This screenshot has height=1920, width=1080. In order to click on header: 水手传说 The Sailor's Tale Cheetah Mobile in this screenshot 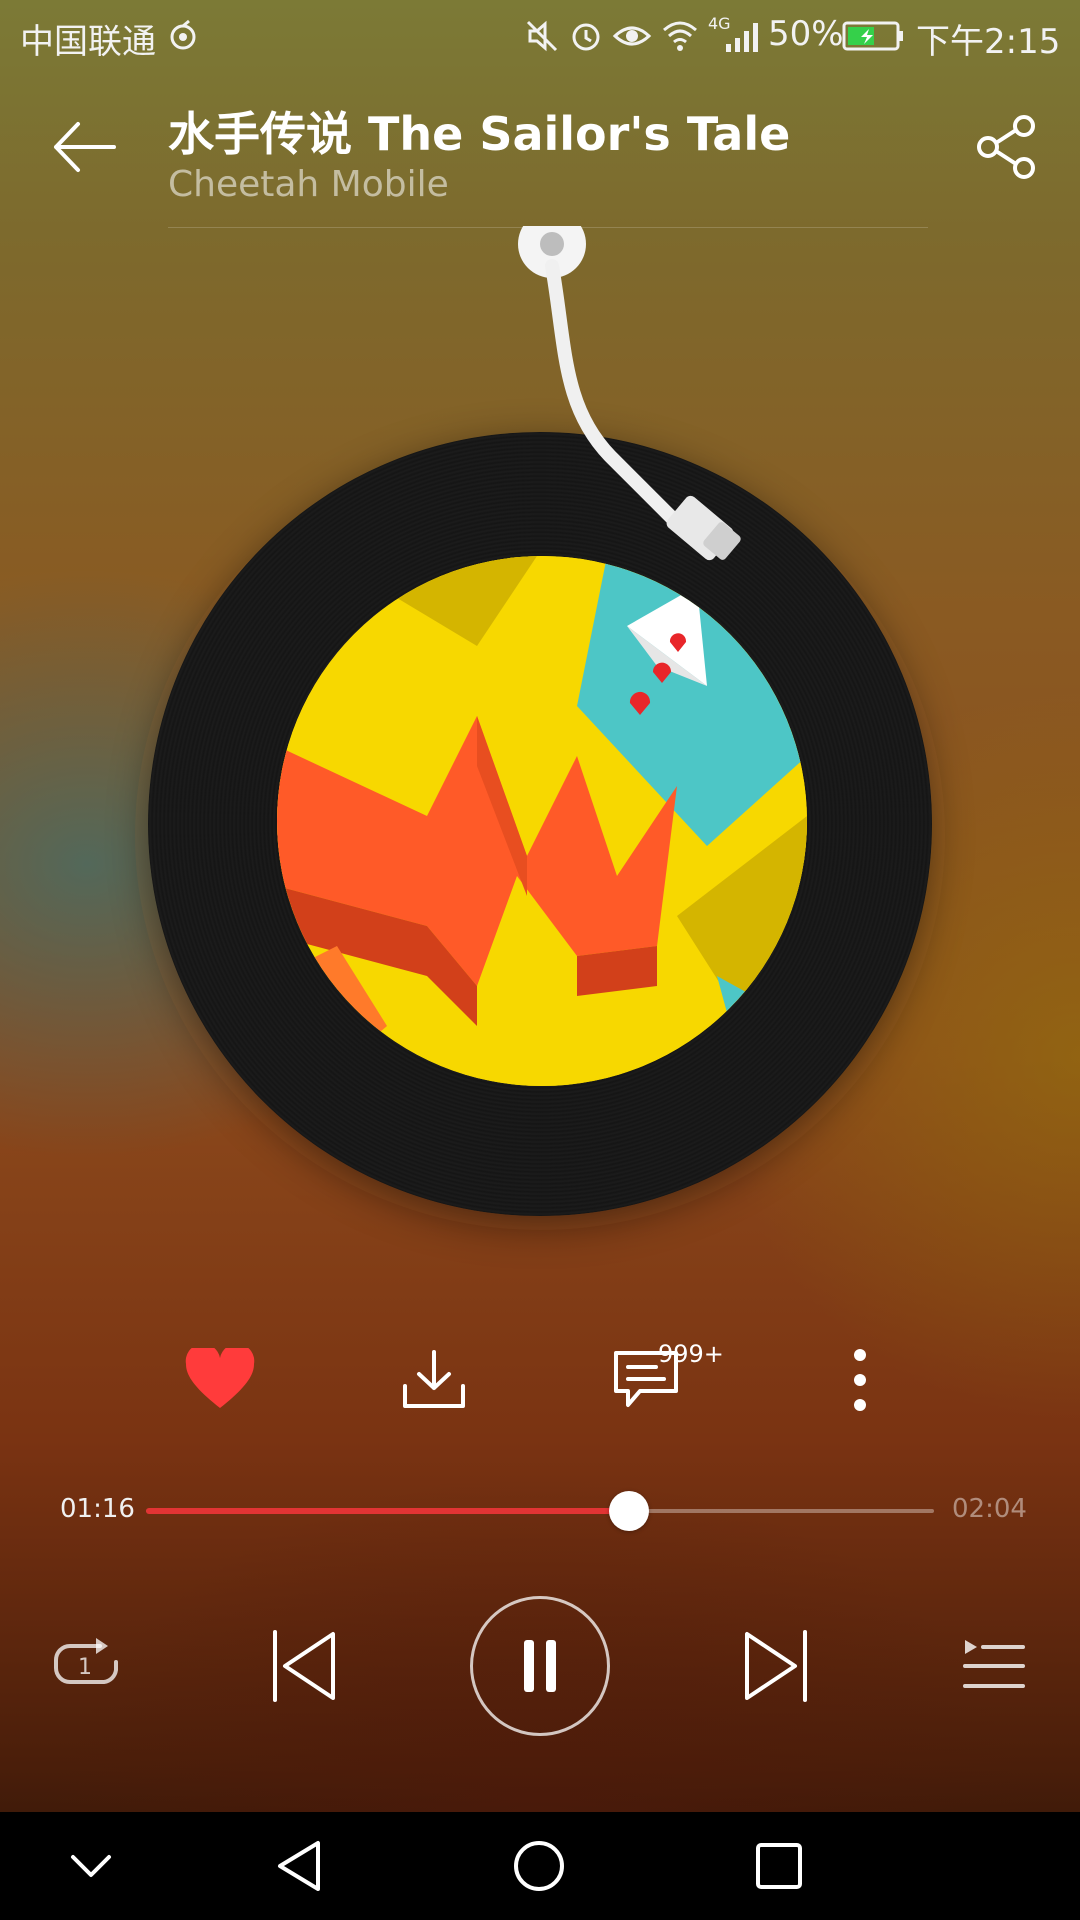, I will do `click(540, 162)`.